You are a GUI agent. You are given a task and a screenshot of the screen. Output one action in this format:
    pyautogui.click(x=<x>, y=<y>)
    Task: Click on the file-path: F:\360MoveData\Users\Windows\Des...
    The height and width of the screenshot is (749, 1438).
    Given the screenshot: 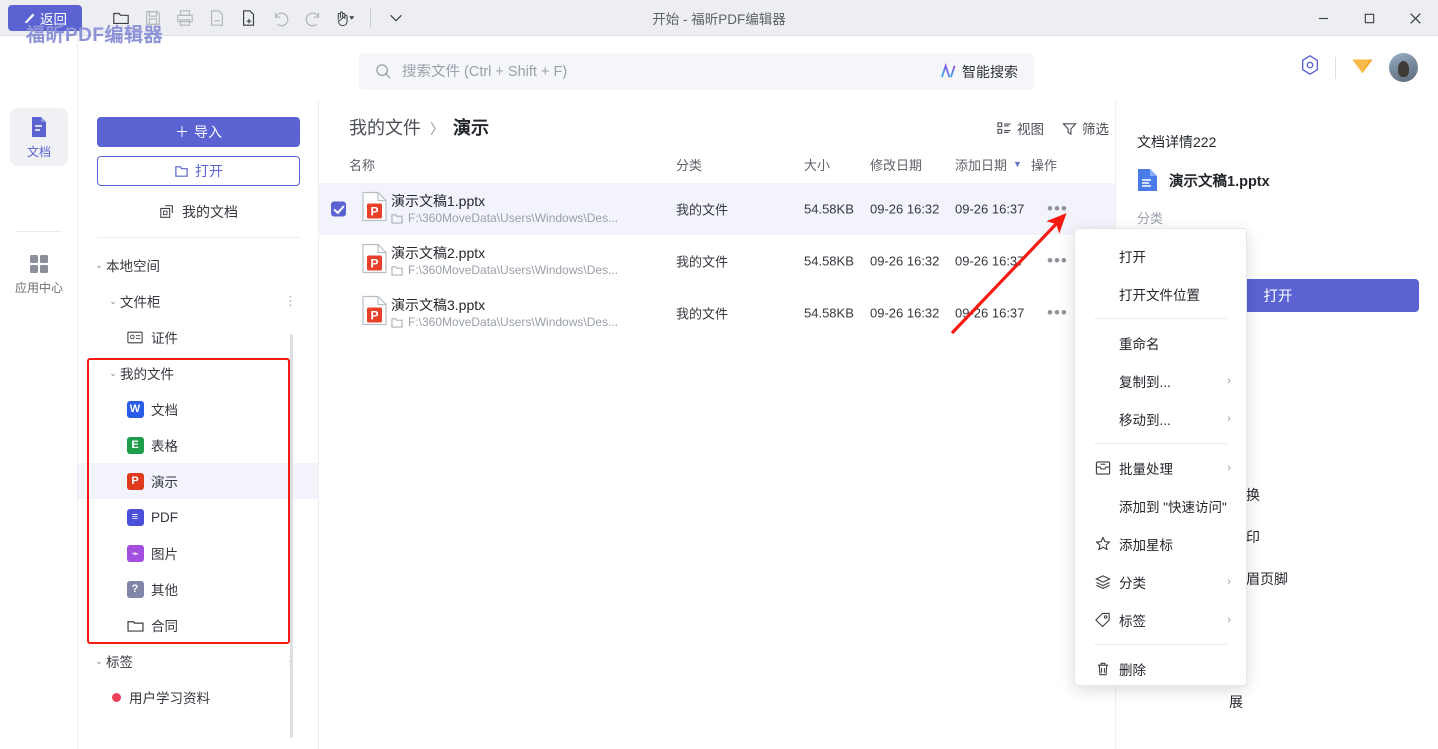 What is the action you would take?
    pyautogui.click(x=504, y=322)
    